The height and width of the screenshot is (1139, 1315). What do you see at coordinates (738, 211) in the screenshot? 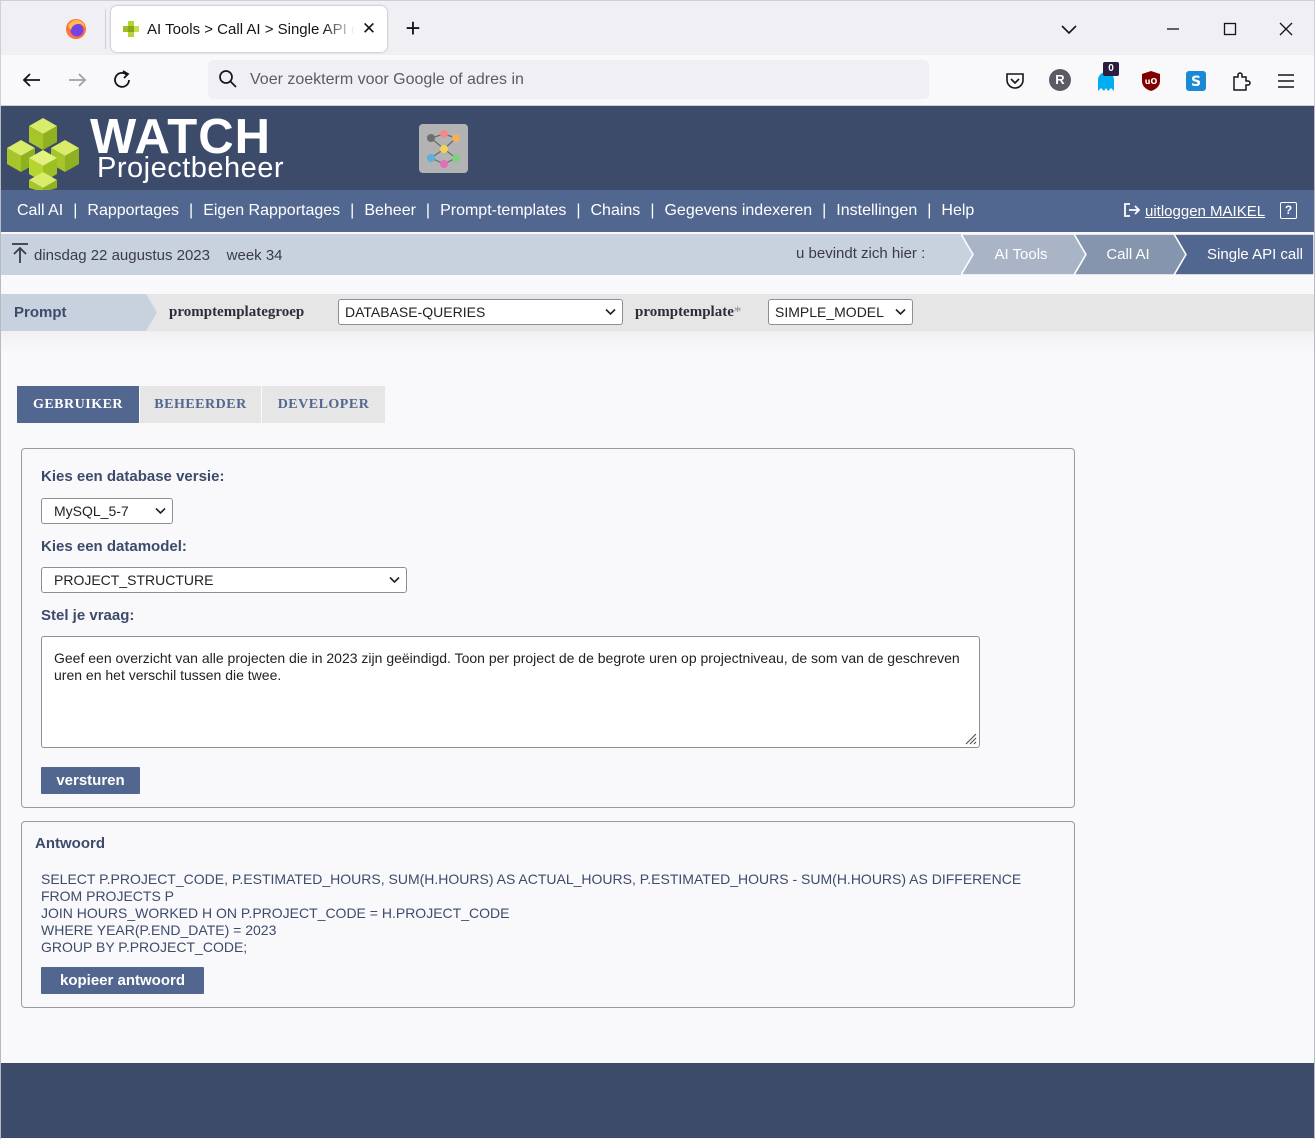
I see `menu-item-gegevens-indexeren: Gegevens indexeren` at bounding box center [738, 211].